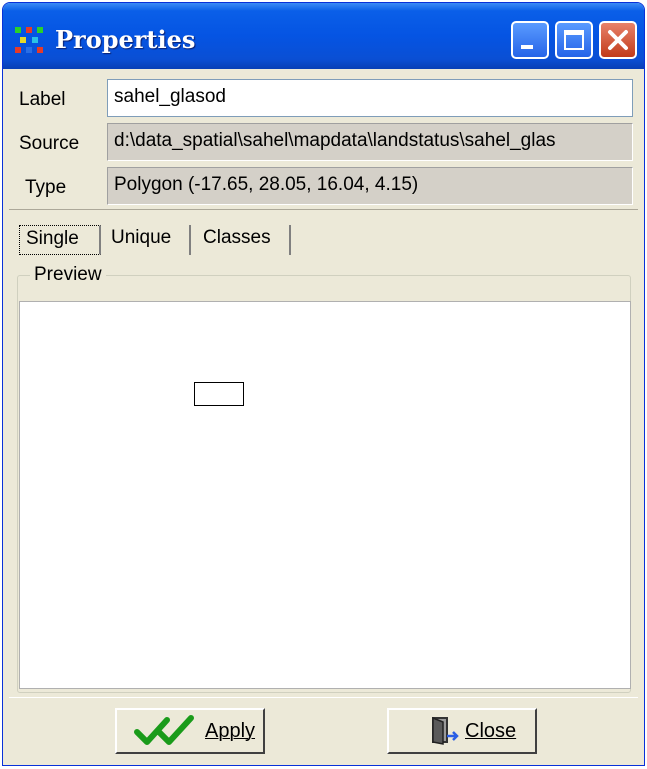  I want to click on label-caption: Label, so click(42, 99).